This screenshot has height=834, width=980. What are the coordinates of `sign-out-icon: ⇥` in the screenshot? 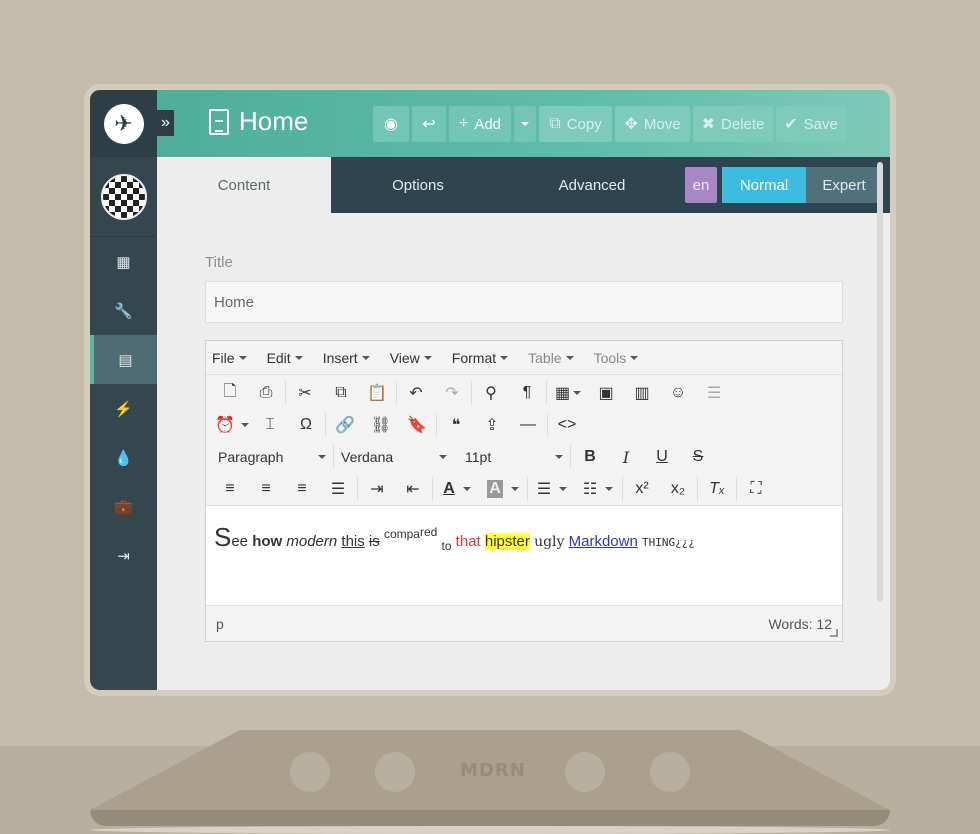 It's located at (123, 556).